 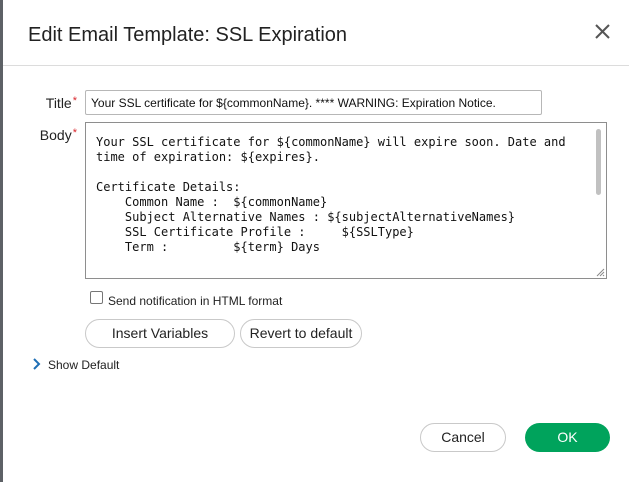 What do you see at coordinates (188, 35) in the screenshot?
I see `dialog-title: Edit Email Template: SSL Expiration` at bounding box center [188, 35].